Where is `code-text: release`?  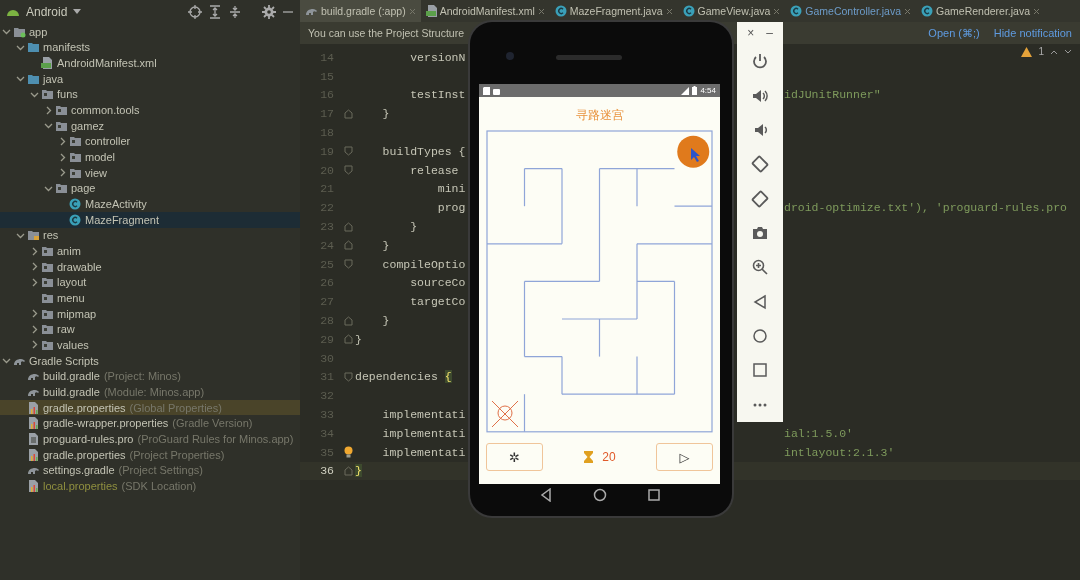
code-text: release is located at coordinates (434, 170).